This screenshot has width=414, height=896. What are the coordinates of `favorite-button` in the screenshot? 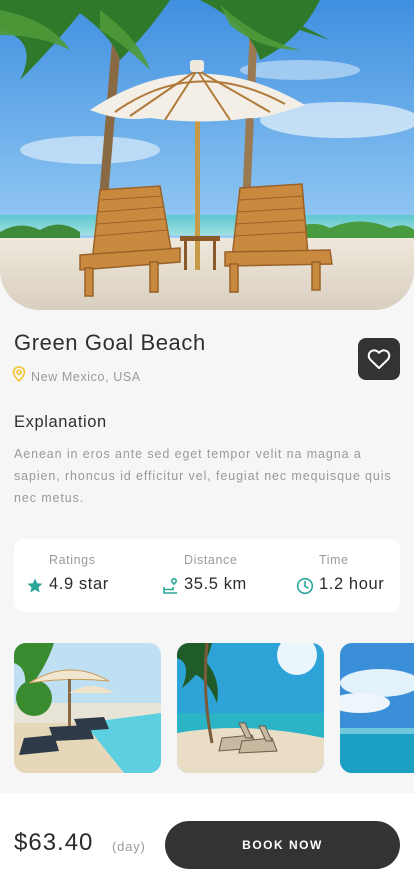 It's located at (379, 359).